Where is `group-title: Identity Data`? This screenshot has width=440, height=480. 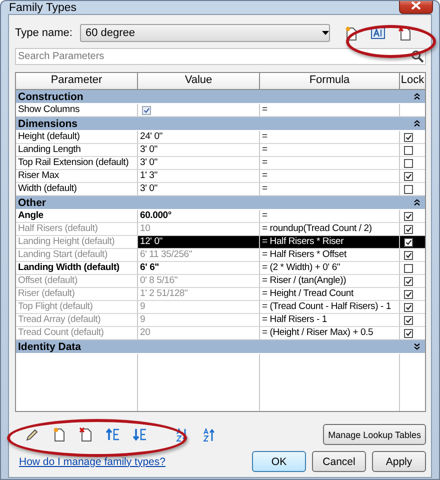
group-title: Identity Data is located at coordinates (50, 346).